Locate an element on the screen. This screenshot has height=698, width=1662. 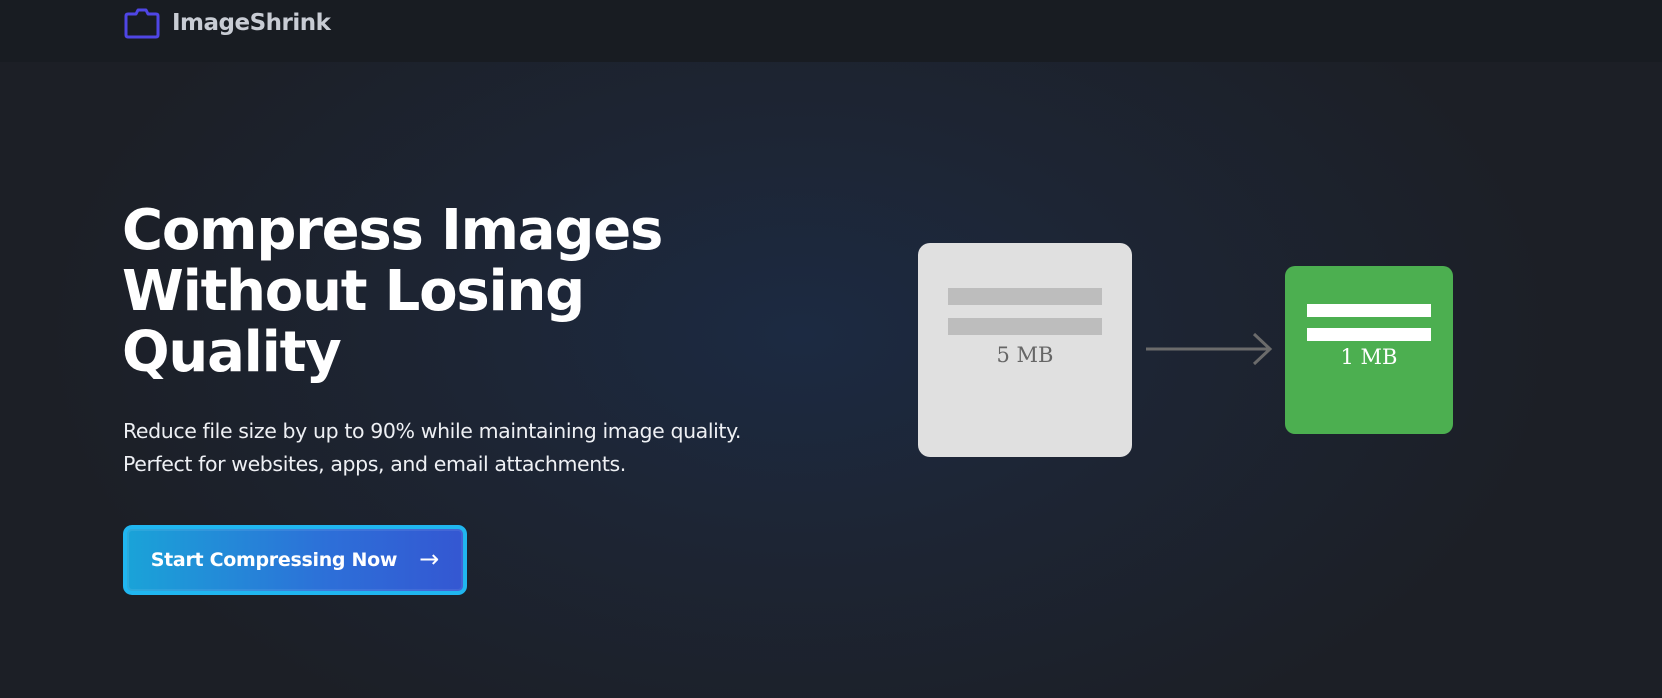
hero-title: Compress Images Without Losing Quality is located at coordinates (392, 291).